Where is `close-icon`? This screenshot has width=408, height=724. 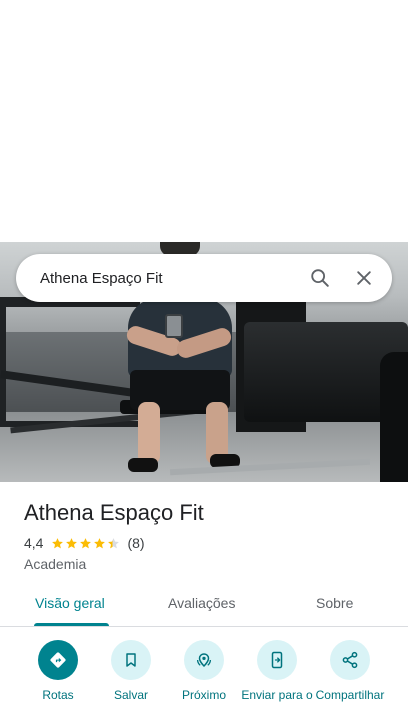 close-icon is located at coordinates (364, 278).